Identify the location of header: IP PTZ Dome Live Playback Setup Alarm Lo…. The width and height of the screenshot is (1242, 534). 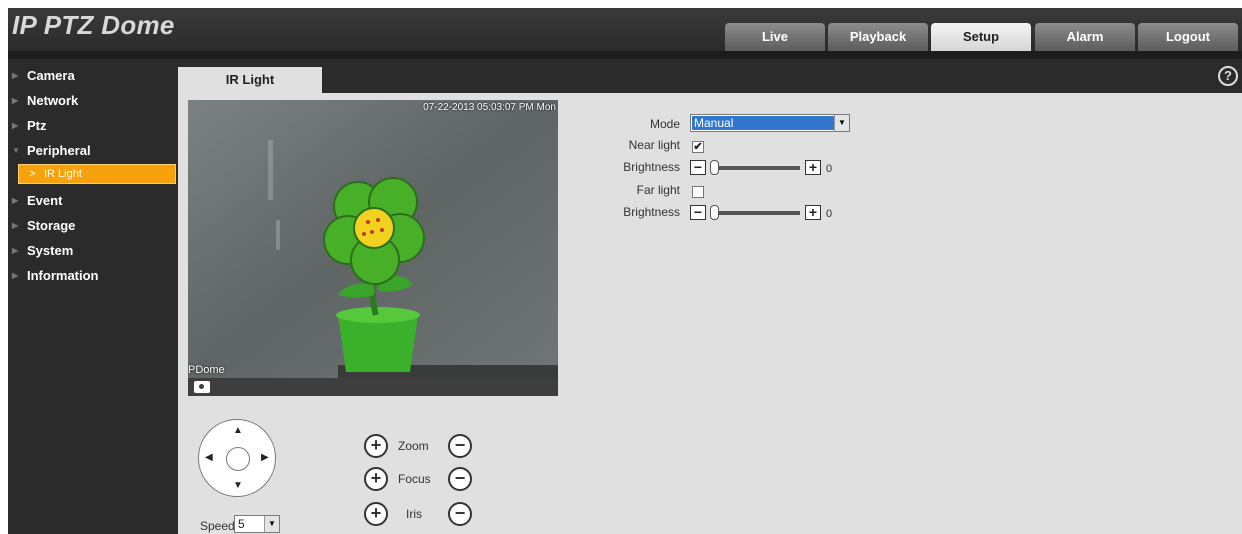
(625, 30).